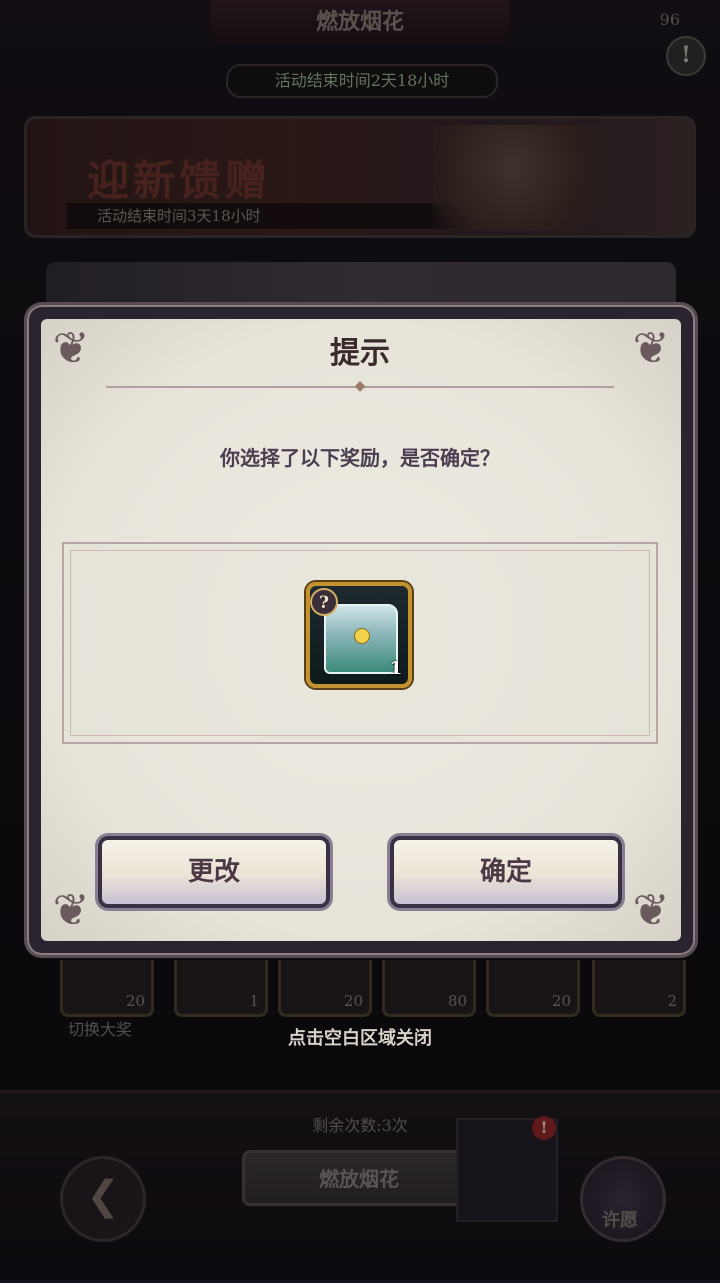 Image resolution: width=720 pixels, height=1283 pixels. What do you see at coordinates (362, 636) in the screenshot?
I see `chest-lock` at bounding box center [362, 636].